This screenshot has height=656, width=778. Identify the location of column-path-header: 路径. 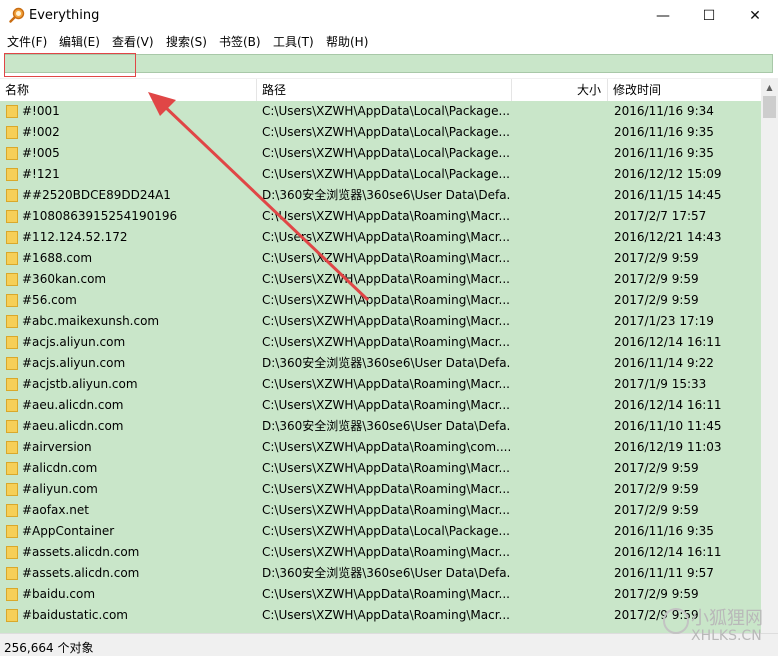
(384, 90).